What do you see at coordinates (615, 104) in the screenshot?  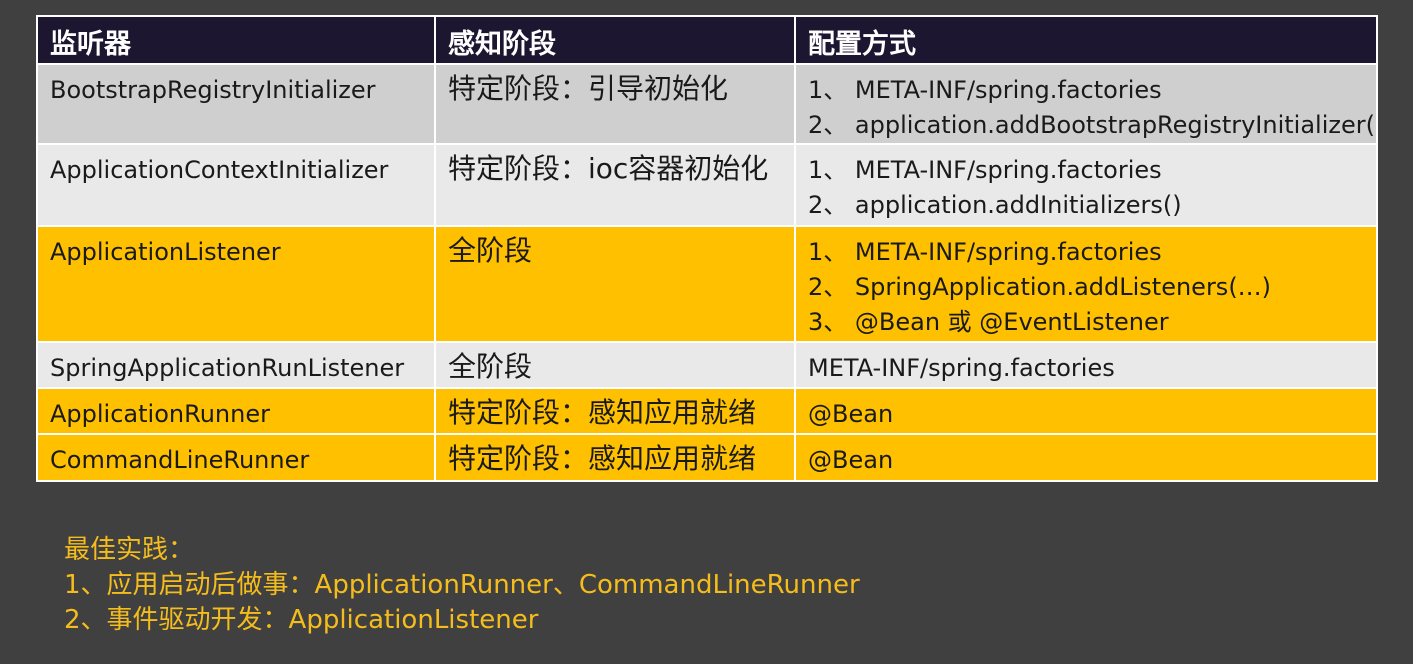 I see `stage-cell: 特定阶段：引导初始化` at bounding box center [615, 104].